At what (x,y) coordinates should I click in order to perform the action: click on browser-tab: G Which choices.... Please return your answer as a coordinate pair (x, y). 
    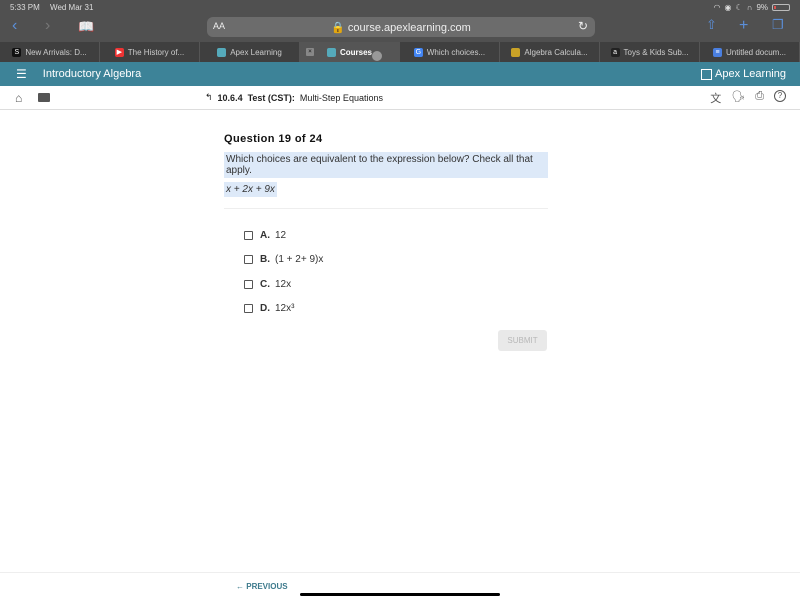
    Looking at the image, I should click on (450, 52).